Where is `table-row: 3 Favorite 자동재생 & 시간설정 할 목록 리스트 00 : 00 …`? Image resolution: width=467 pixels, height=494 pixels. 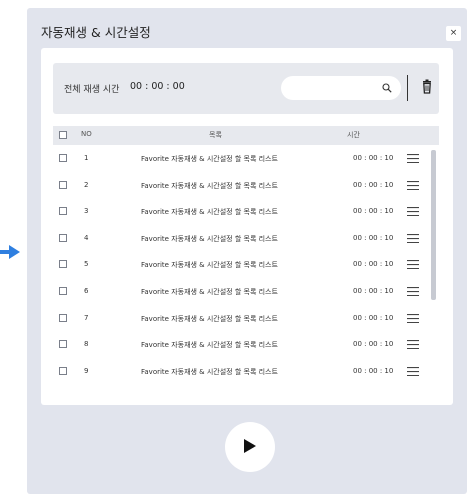
table-row: 3 Favorite 자동재생 & 시간설정 할 목록 리스트 00 : 00 … is located at coordinates (246, 211).